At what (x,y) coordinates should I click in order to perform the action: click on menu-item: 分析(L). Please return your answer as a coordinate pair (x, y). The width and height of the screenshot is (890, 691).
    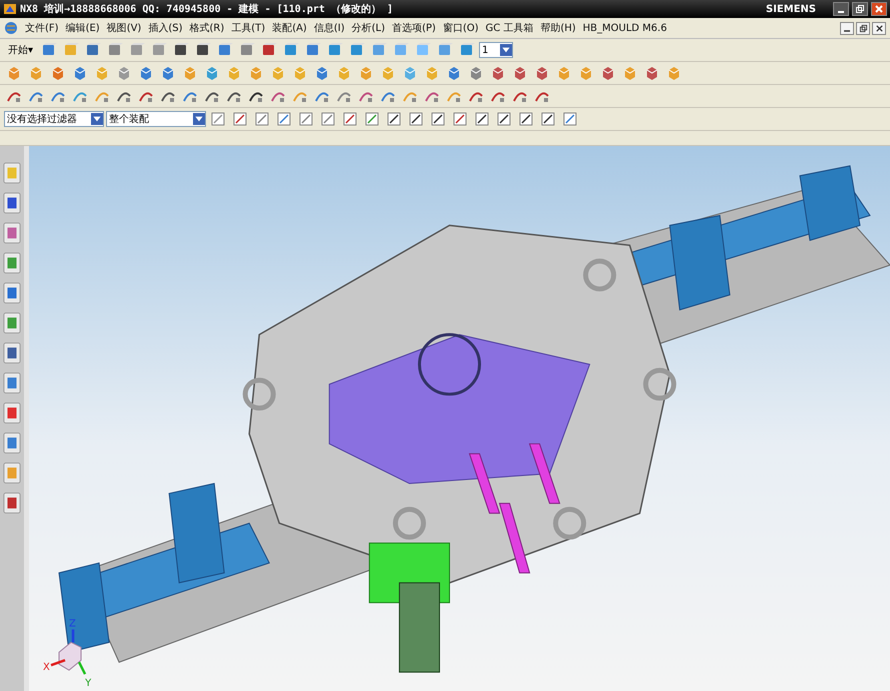
    Looking at the image, I should click on (368, 28).